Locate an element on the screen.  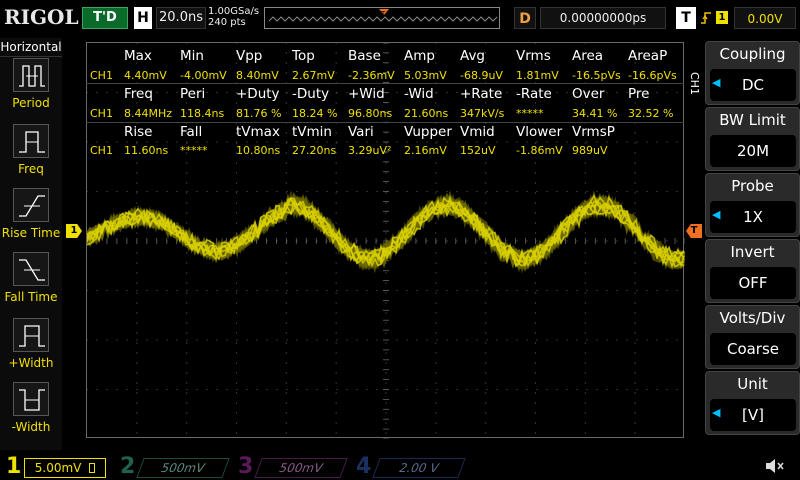
measure-period-button: Period is located at coordinates (31, 84).